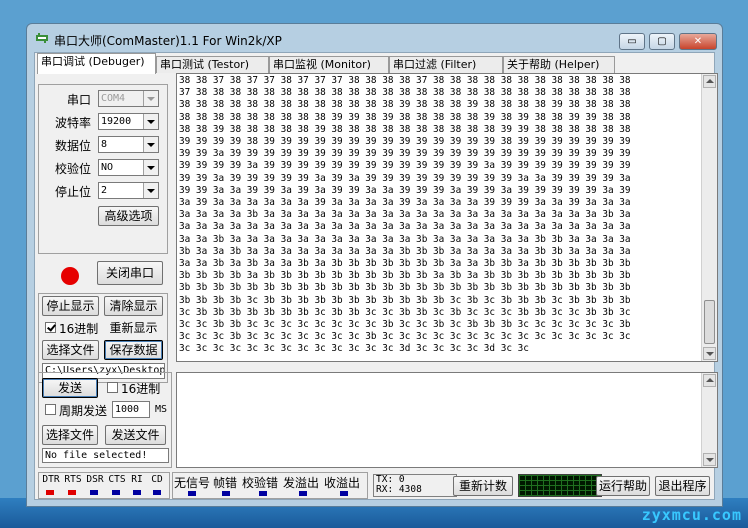  I want to click on no-signal-label: 无信号, so click(192, 483).